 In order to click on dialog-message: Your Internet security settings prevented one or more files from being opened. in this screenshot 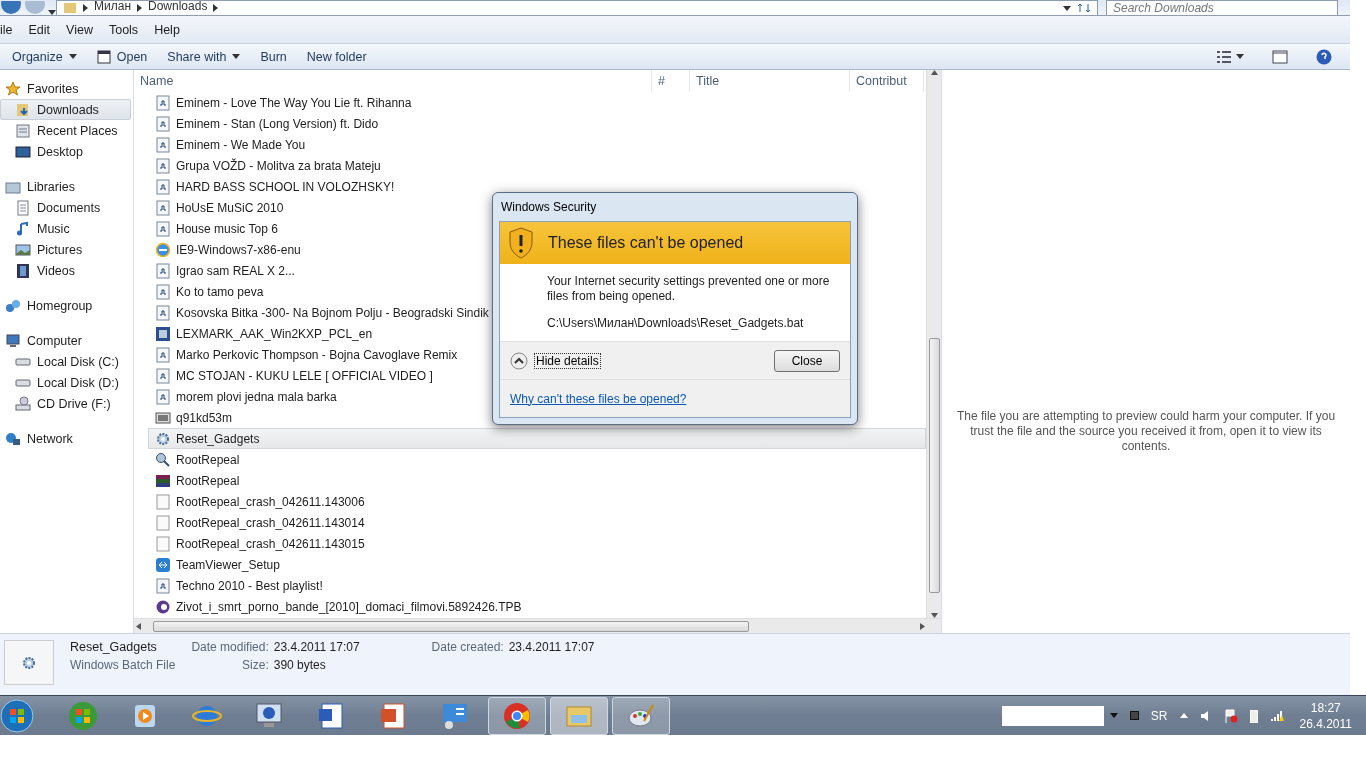, I will do `click(689, 289)`.